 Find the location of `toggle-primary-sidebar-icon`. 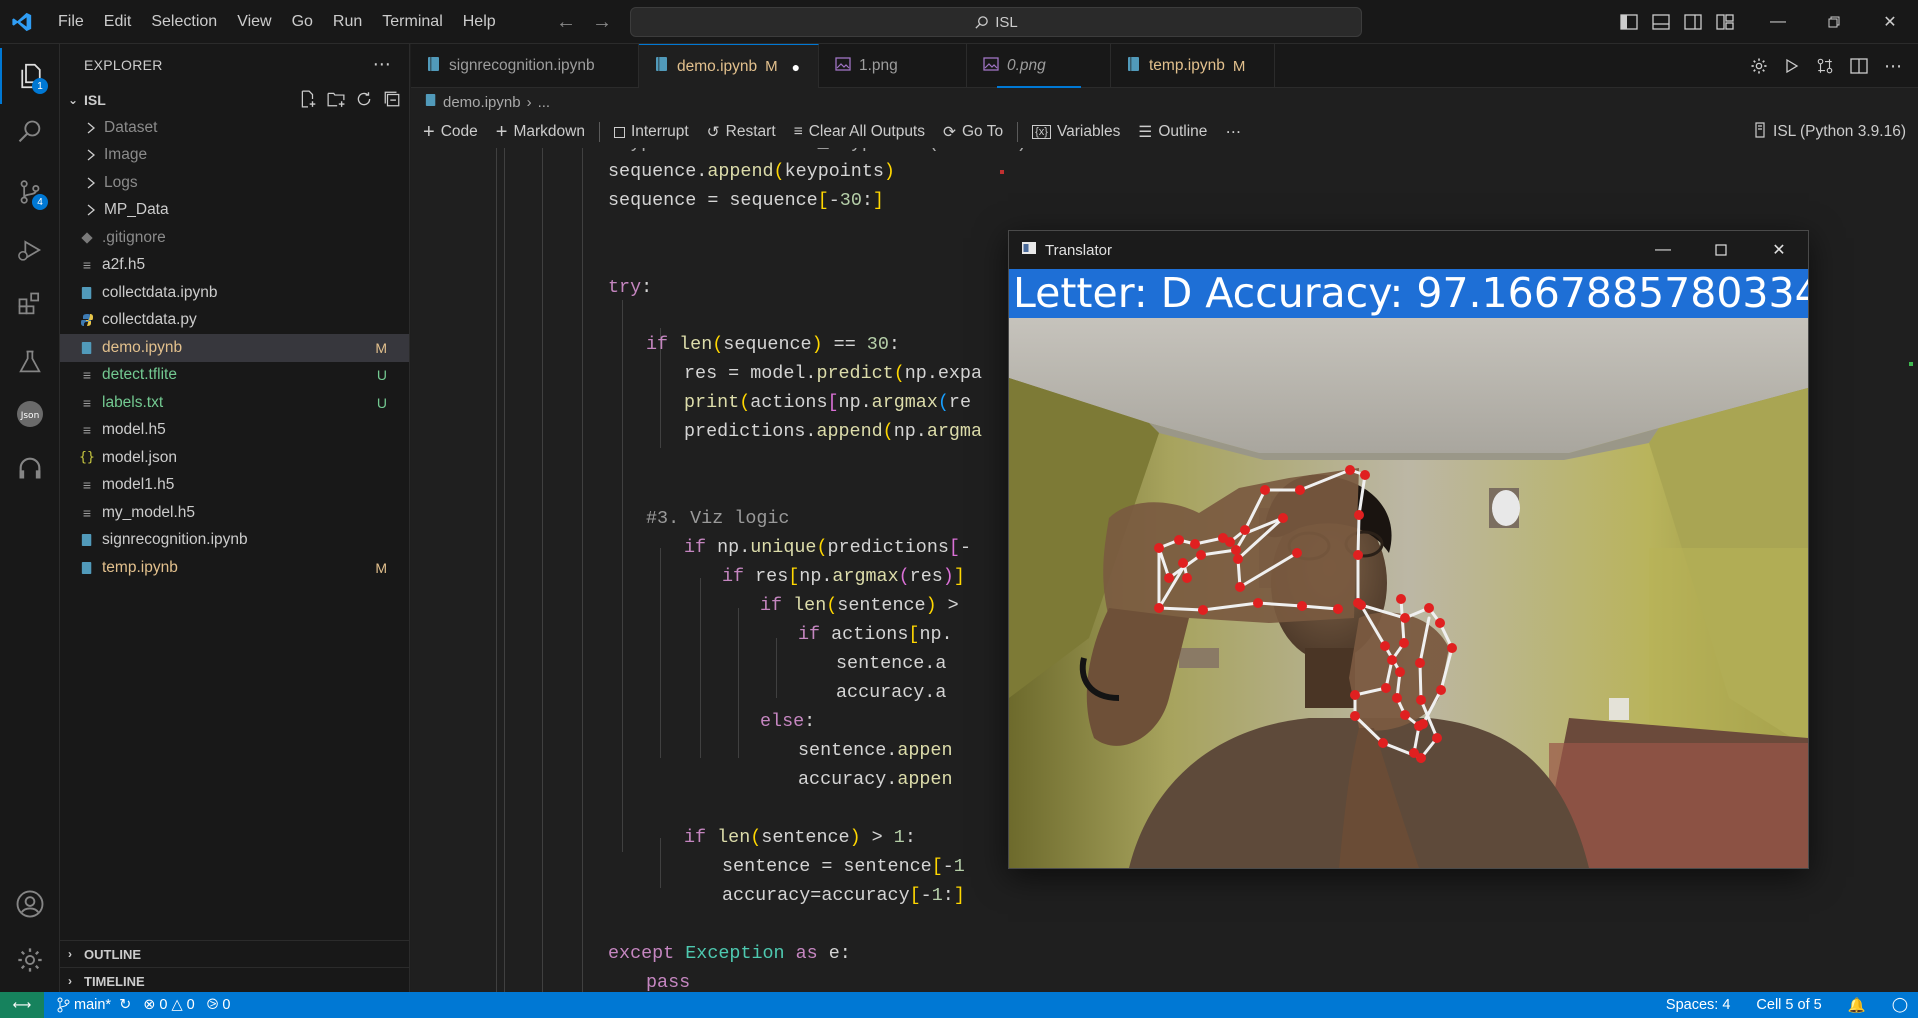

toggle-primary-sidebar-icon is located at coordinates (1629, 22).